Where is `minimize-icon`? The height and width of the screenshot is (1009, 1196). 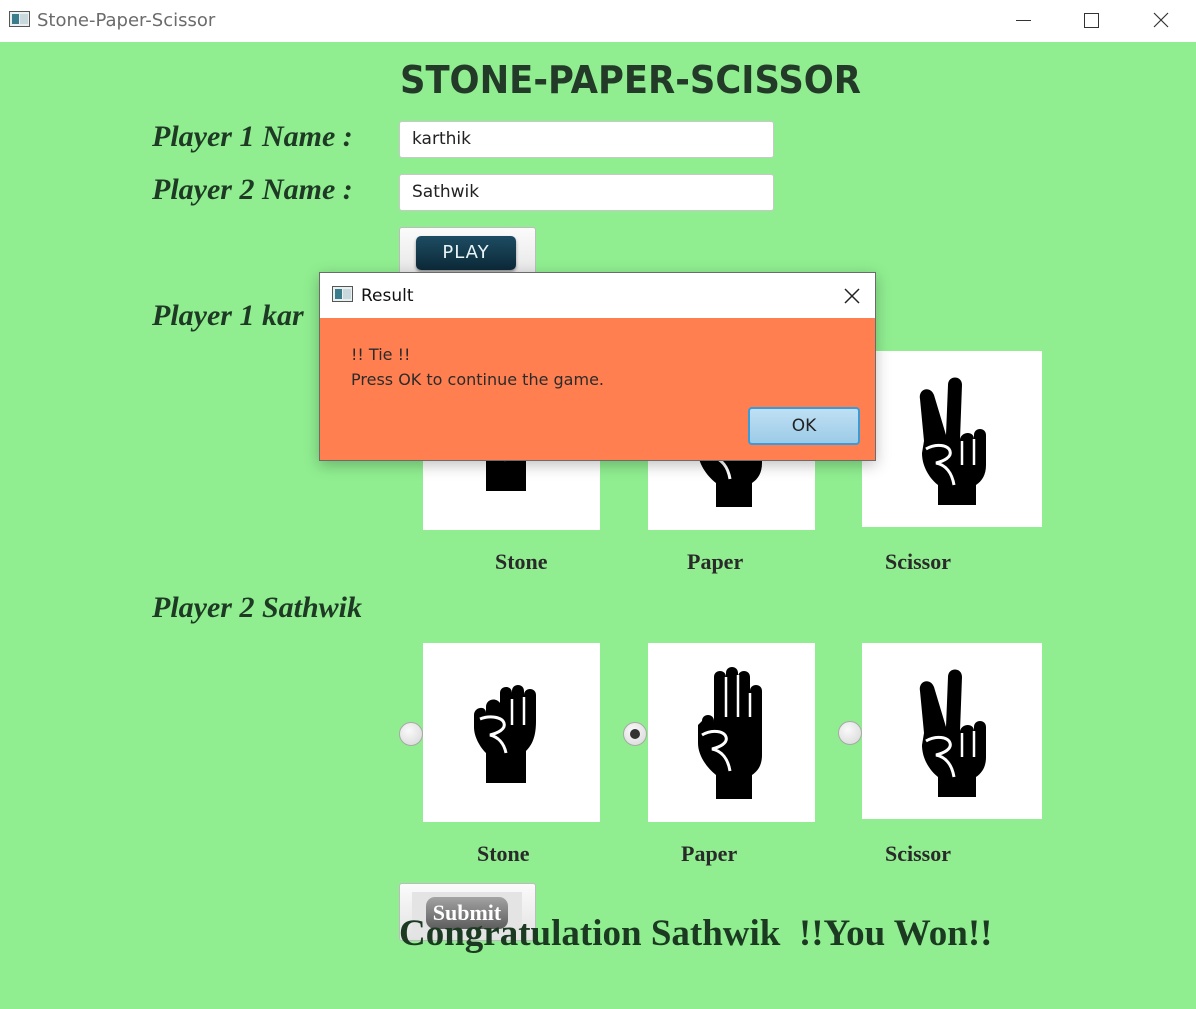
minimize-icon is located at coordinates (1023, 20).